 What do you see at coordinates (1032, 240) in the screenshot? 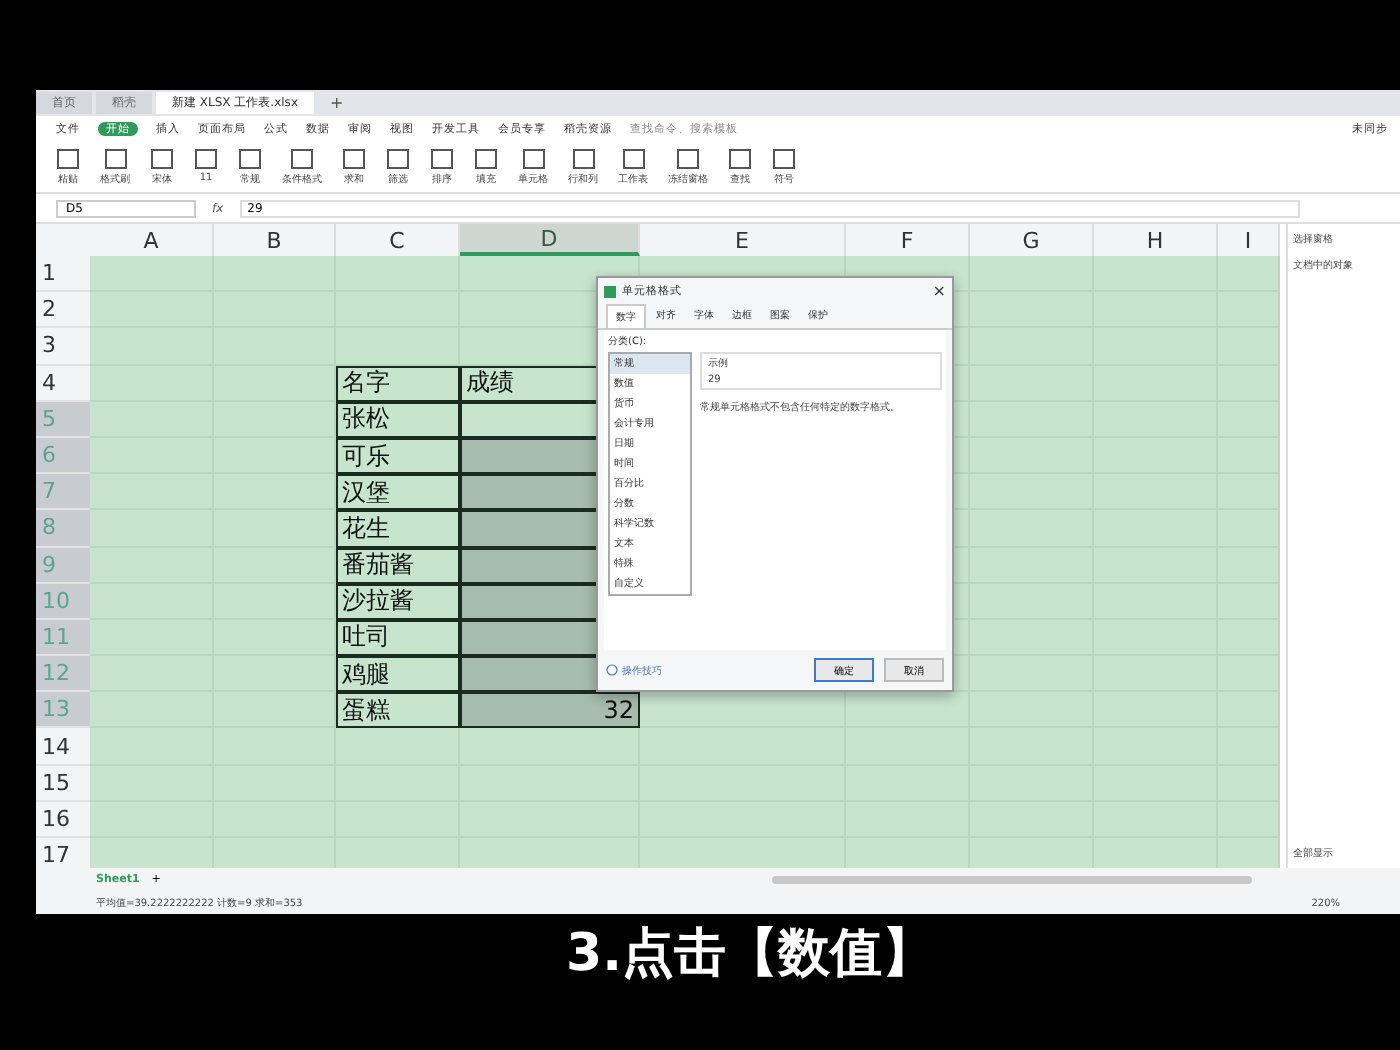
I see `column-header: G` at bounding box center [1032, 240].